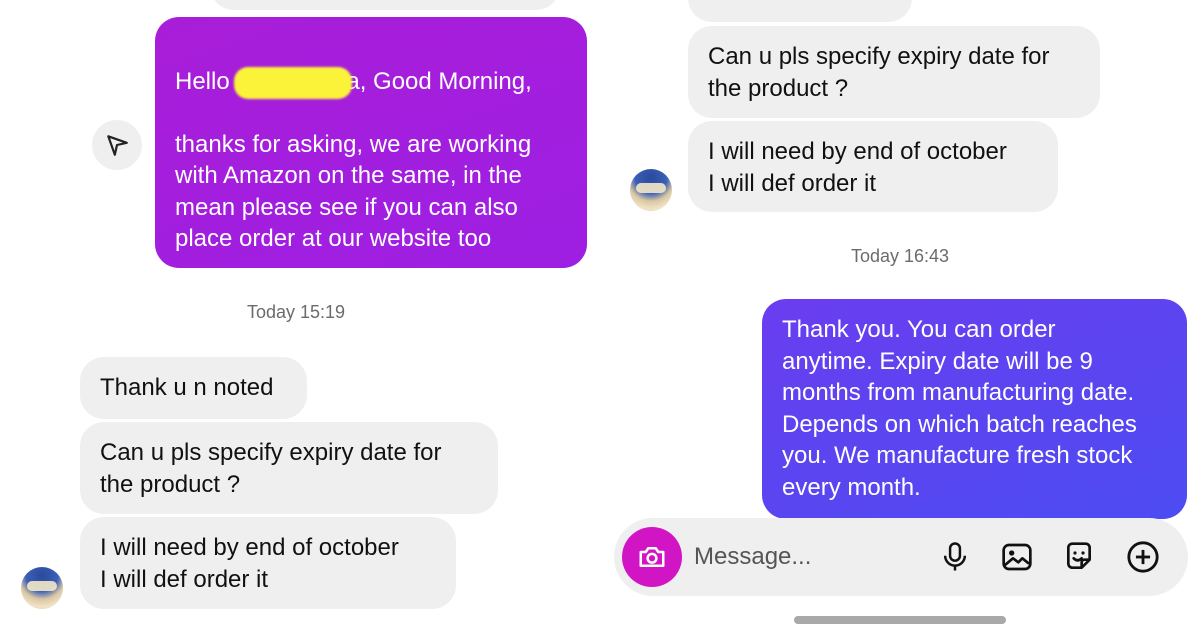 The width and height of the screenshot is (1200, 630). What do you see at coordinates (296, 312) in the screenshot?
I see `timestamp: Today 15:19` at bounding box center [296, 312].